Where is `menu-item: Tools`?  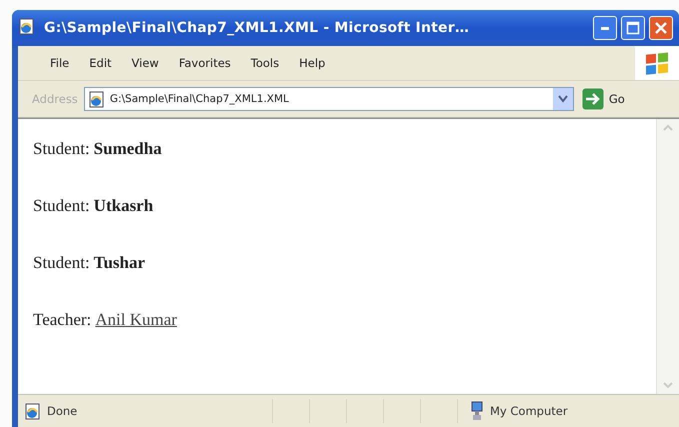
menu-item: Tools is located at coordinates (265, 63).